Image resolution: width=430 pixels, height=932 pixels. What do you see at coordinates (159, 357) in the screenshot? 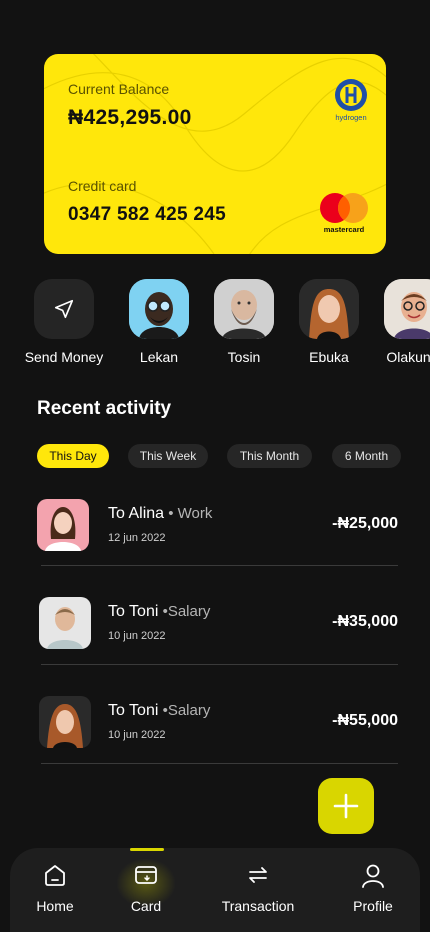
I see `contact-name: Lekan` at bounding box center [159, 357].